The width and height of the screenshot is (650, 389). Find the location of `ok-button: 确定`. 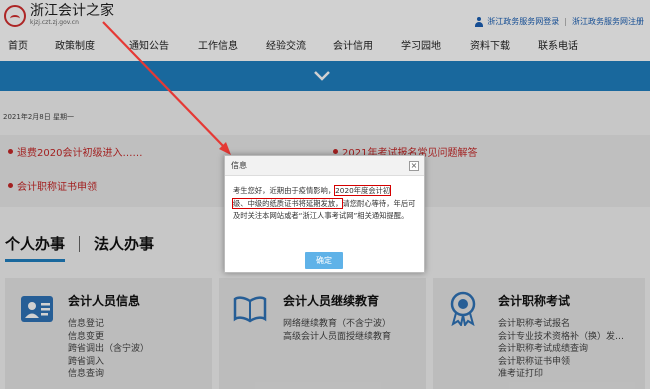

ok-button: 确定 is located at coordinates (324, 260).